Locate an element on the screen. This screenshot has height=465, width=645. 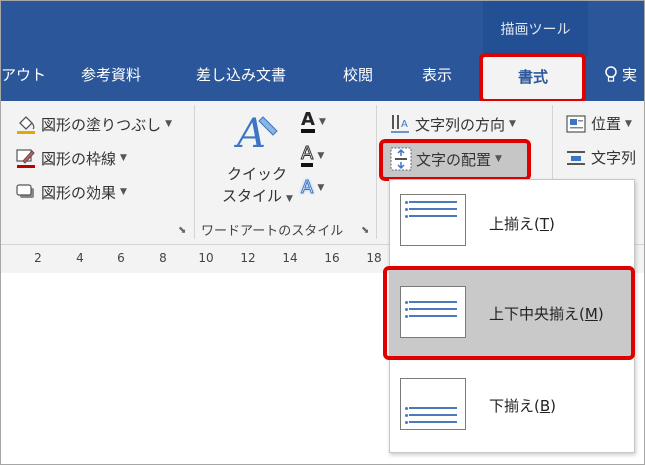
align-middle-option: 上下中央揃え(M) is located at coordinates (512, 313).